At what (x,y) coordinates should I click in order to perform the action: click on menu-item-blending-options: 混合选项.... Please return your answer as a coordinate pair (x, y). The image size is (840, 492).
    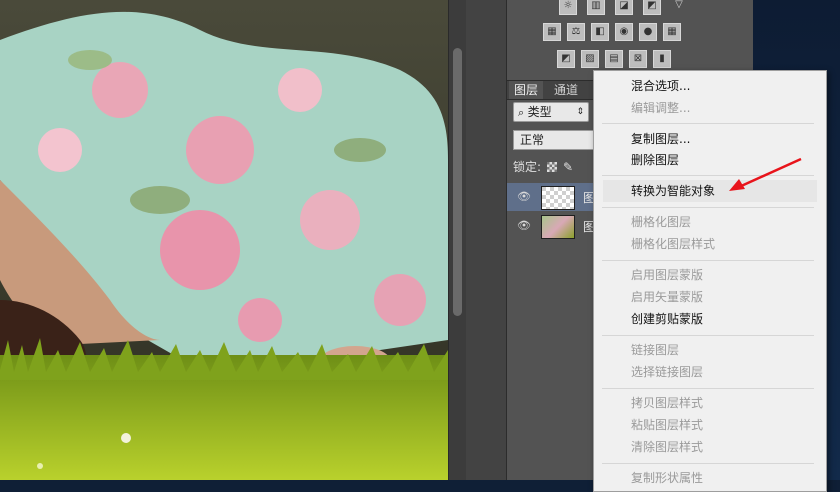
    Looking at the image, I should click on (660, 86).